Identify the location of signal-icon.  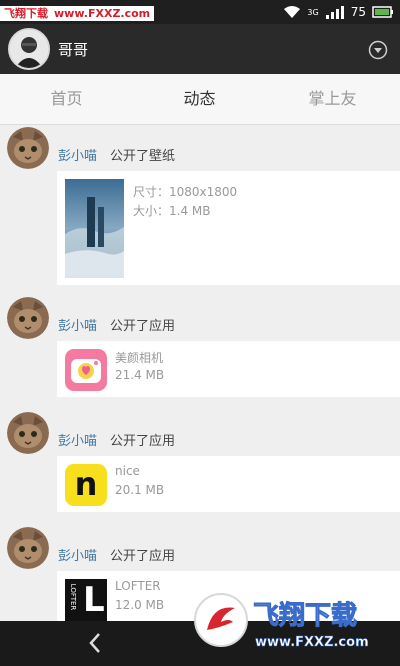
(334, 12).